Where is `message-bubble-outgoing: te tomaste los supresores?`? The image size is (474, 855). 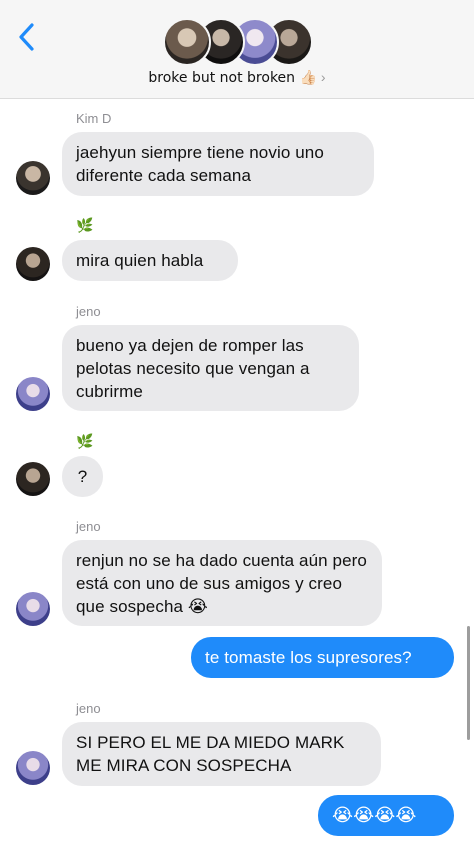
message-bubble-outgoing: te tomaste los supresores? is located at coordinates (322, 657).